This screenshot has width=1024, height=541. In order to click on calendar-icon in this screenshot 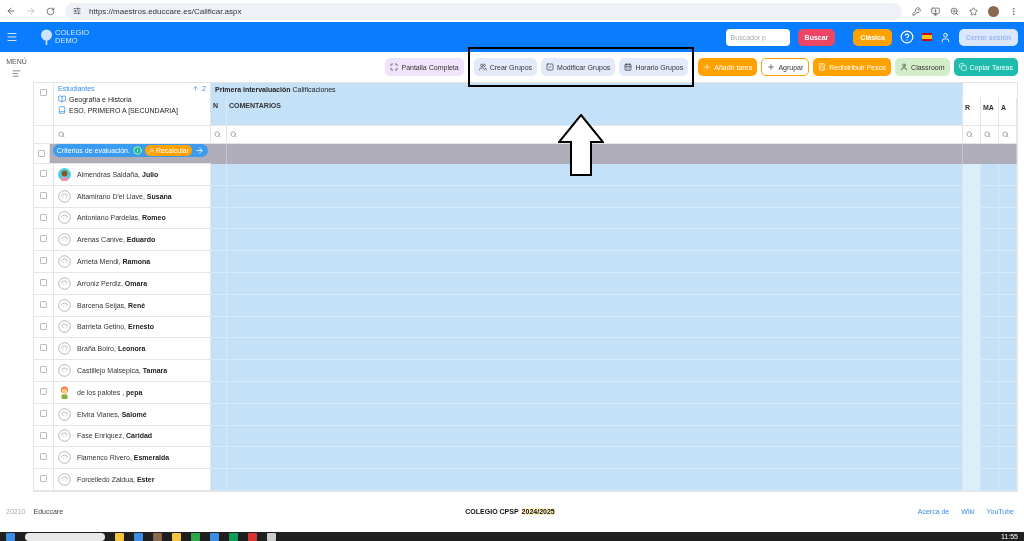, I will do `click(628, 67)`.